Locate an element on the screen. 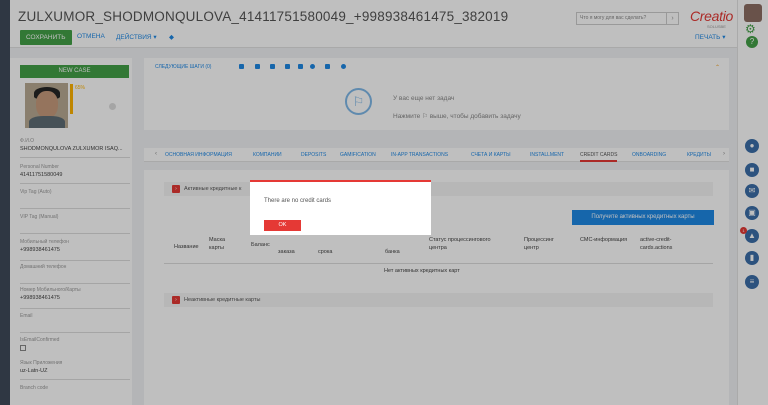 The height and width of the screenshot is (405, 768). dialog-message: There are no credit cards is located at coordinates (298, 201).